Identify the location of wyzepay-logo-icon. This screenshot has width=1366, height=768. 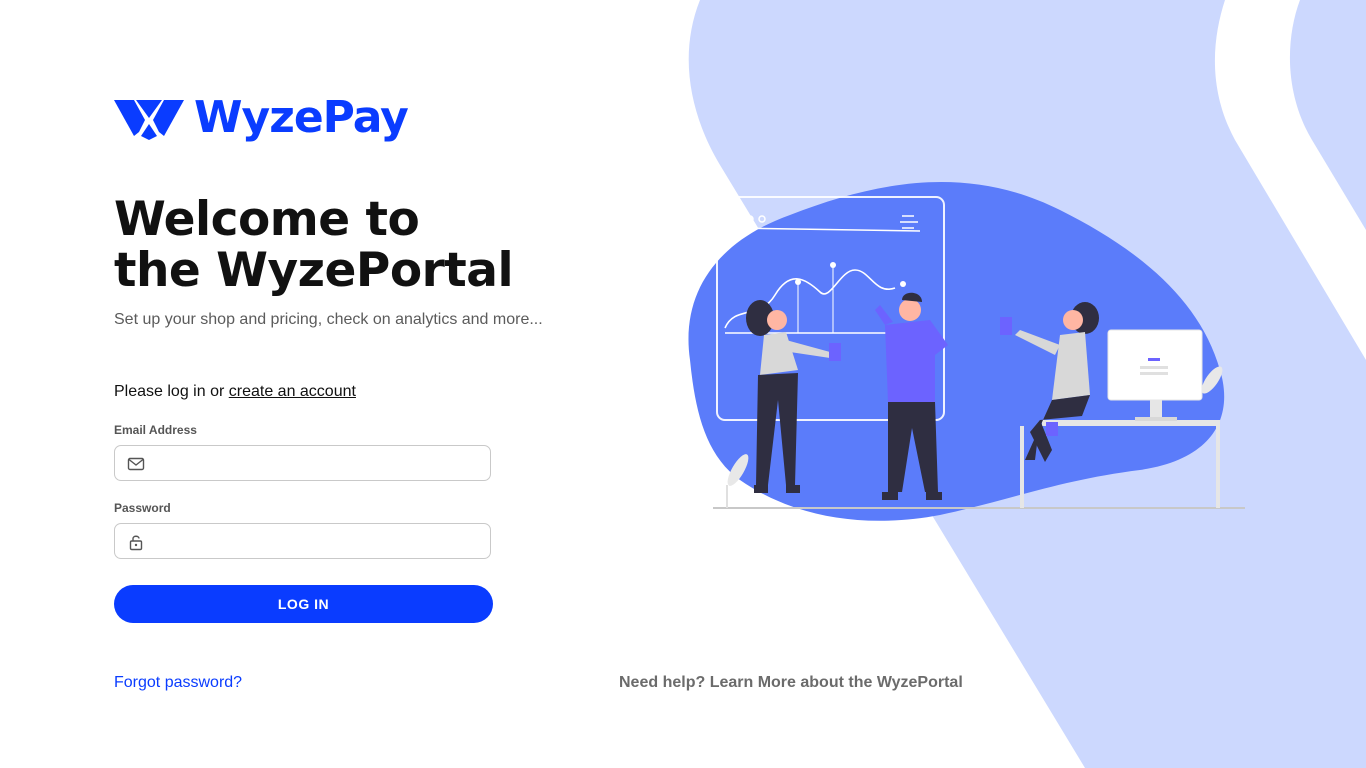
(149, 120).